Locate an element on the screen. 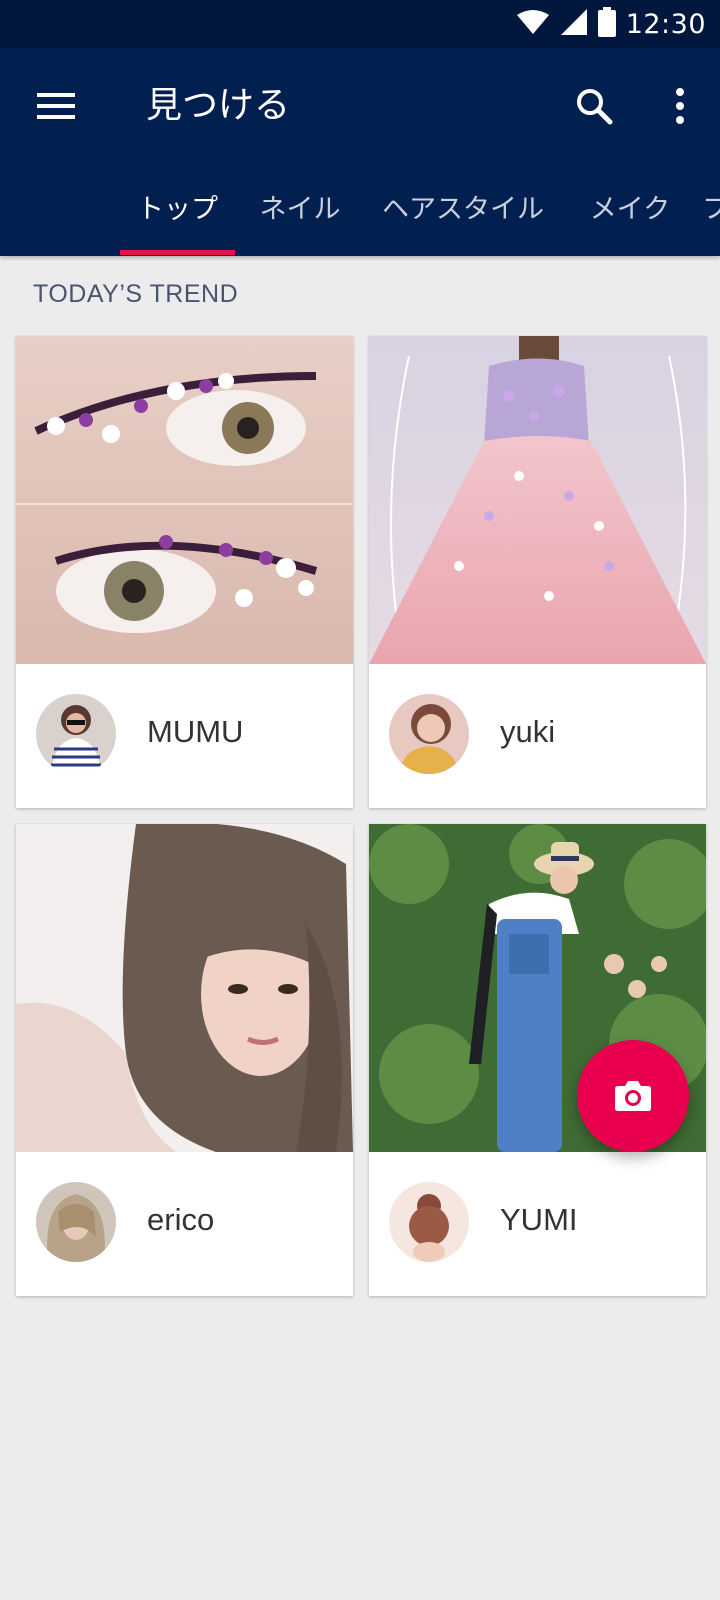 The height and width of the screenshot is (1600, 720). status-icons: 12:30 is located at coordinates (611, 24).